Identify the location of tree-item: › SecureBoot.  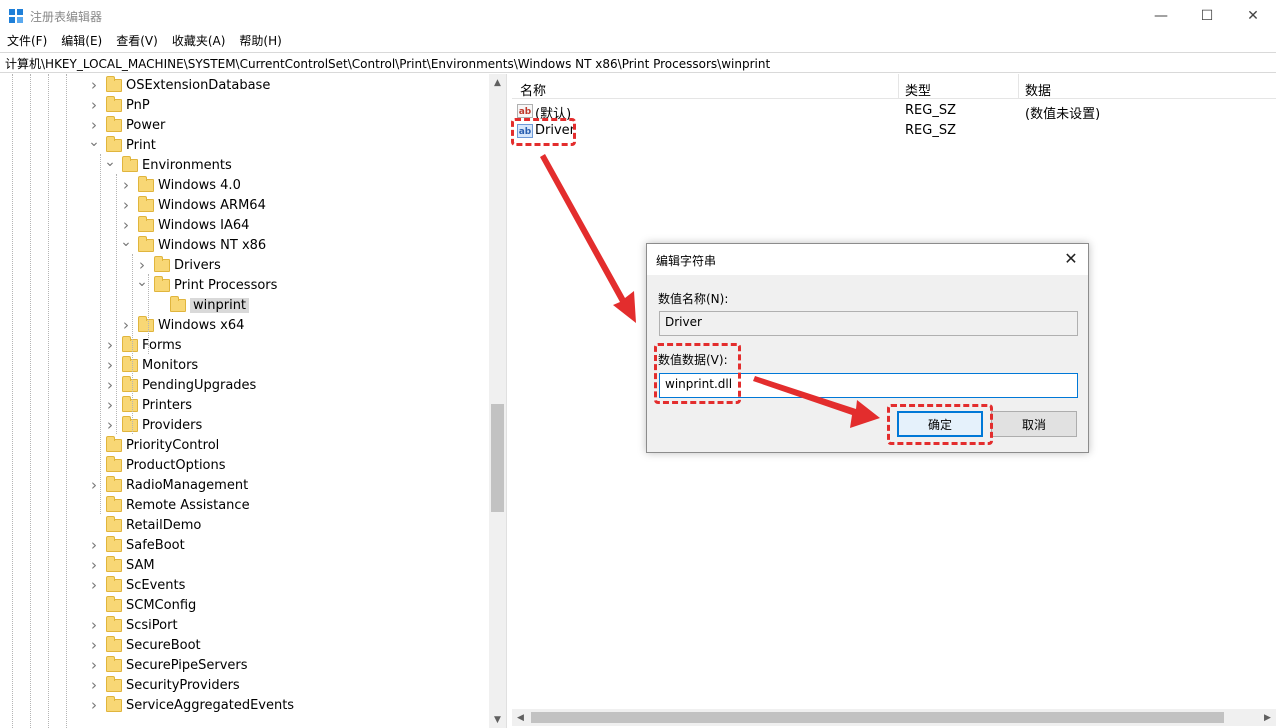
(144, 645).